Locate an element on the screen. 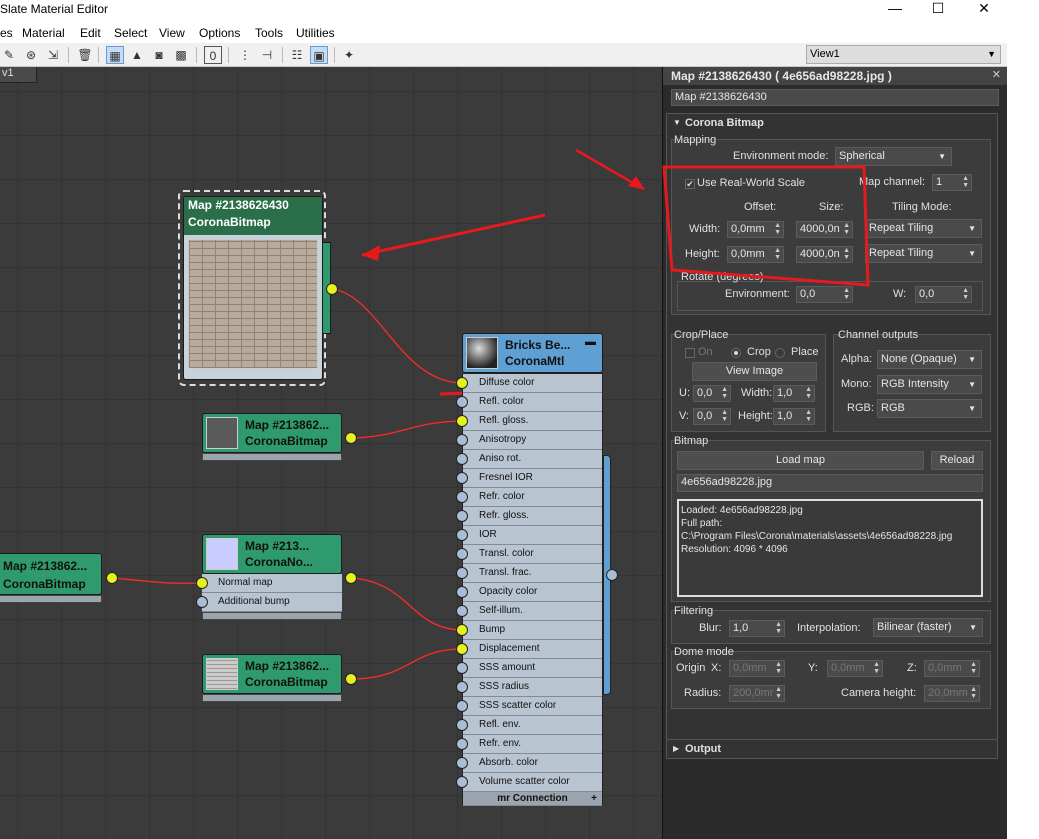 Image resolution: width=1039 pixels, height=839 pixels. v-field: 0,0 ▲ ▼ is located at coordinates (712, 416).